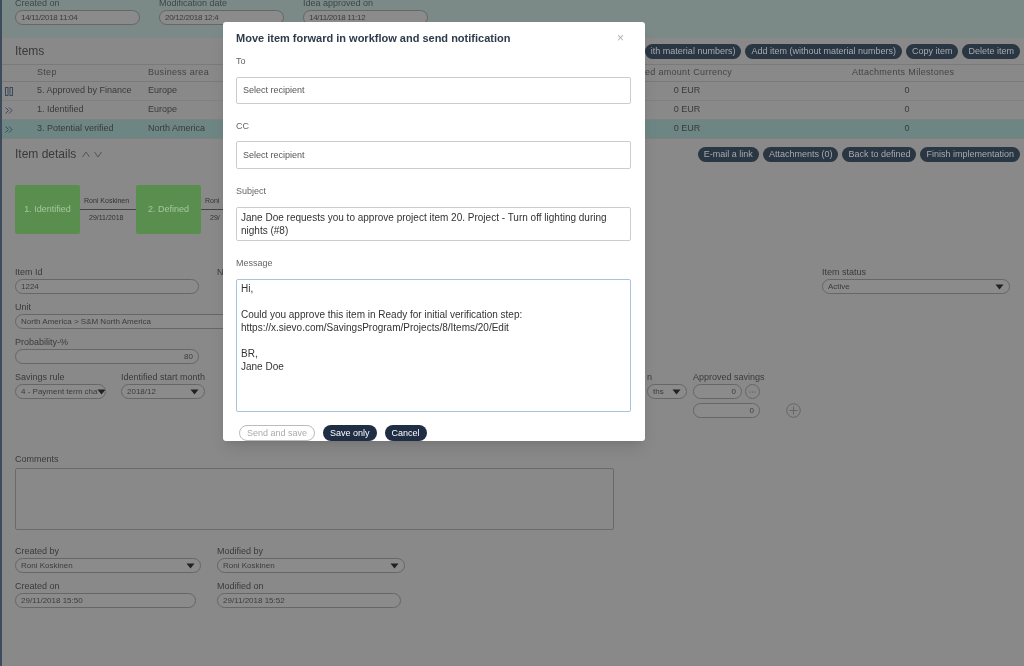  Describe the element at coordinates (29, 272) in the screenshot. I see `field-label: Item Id` at that location.